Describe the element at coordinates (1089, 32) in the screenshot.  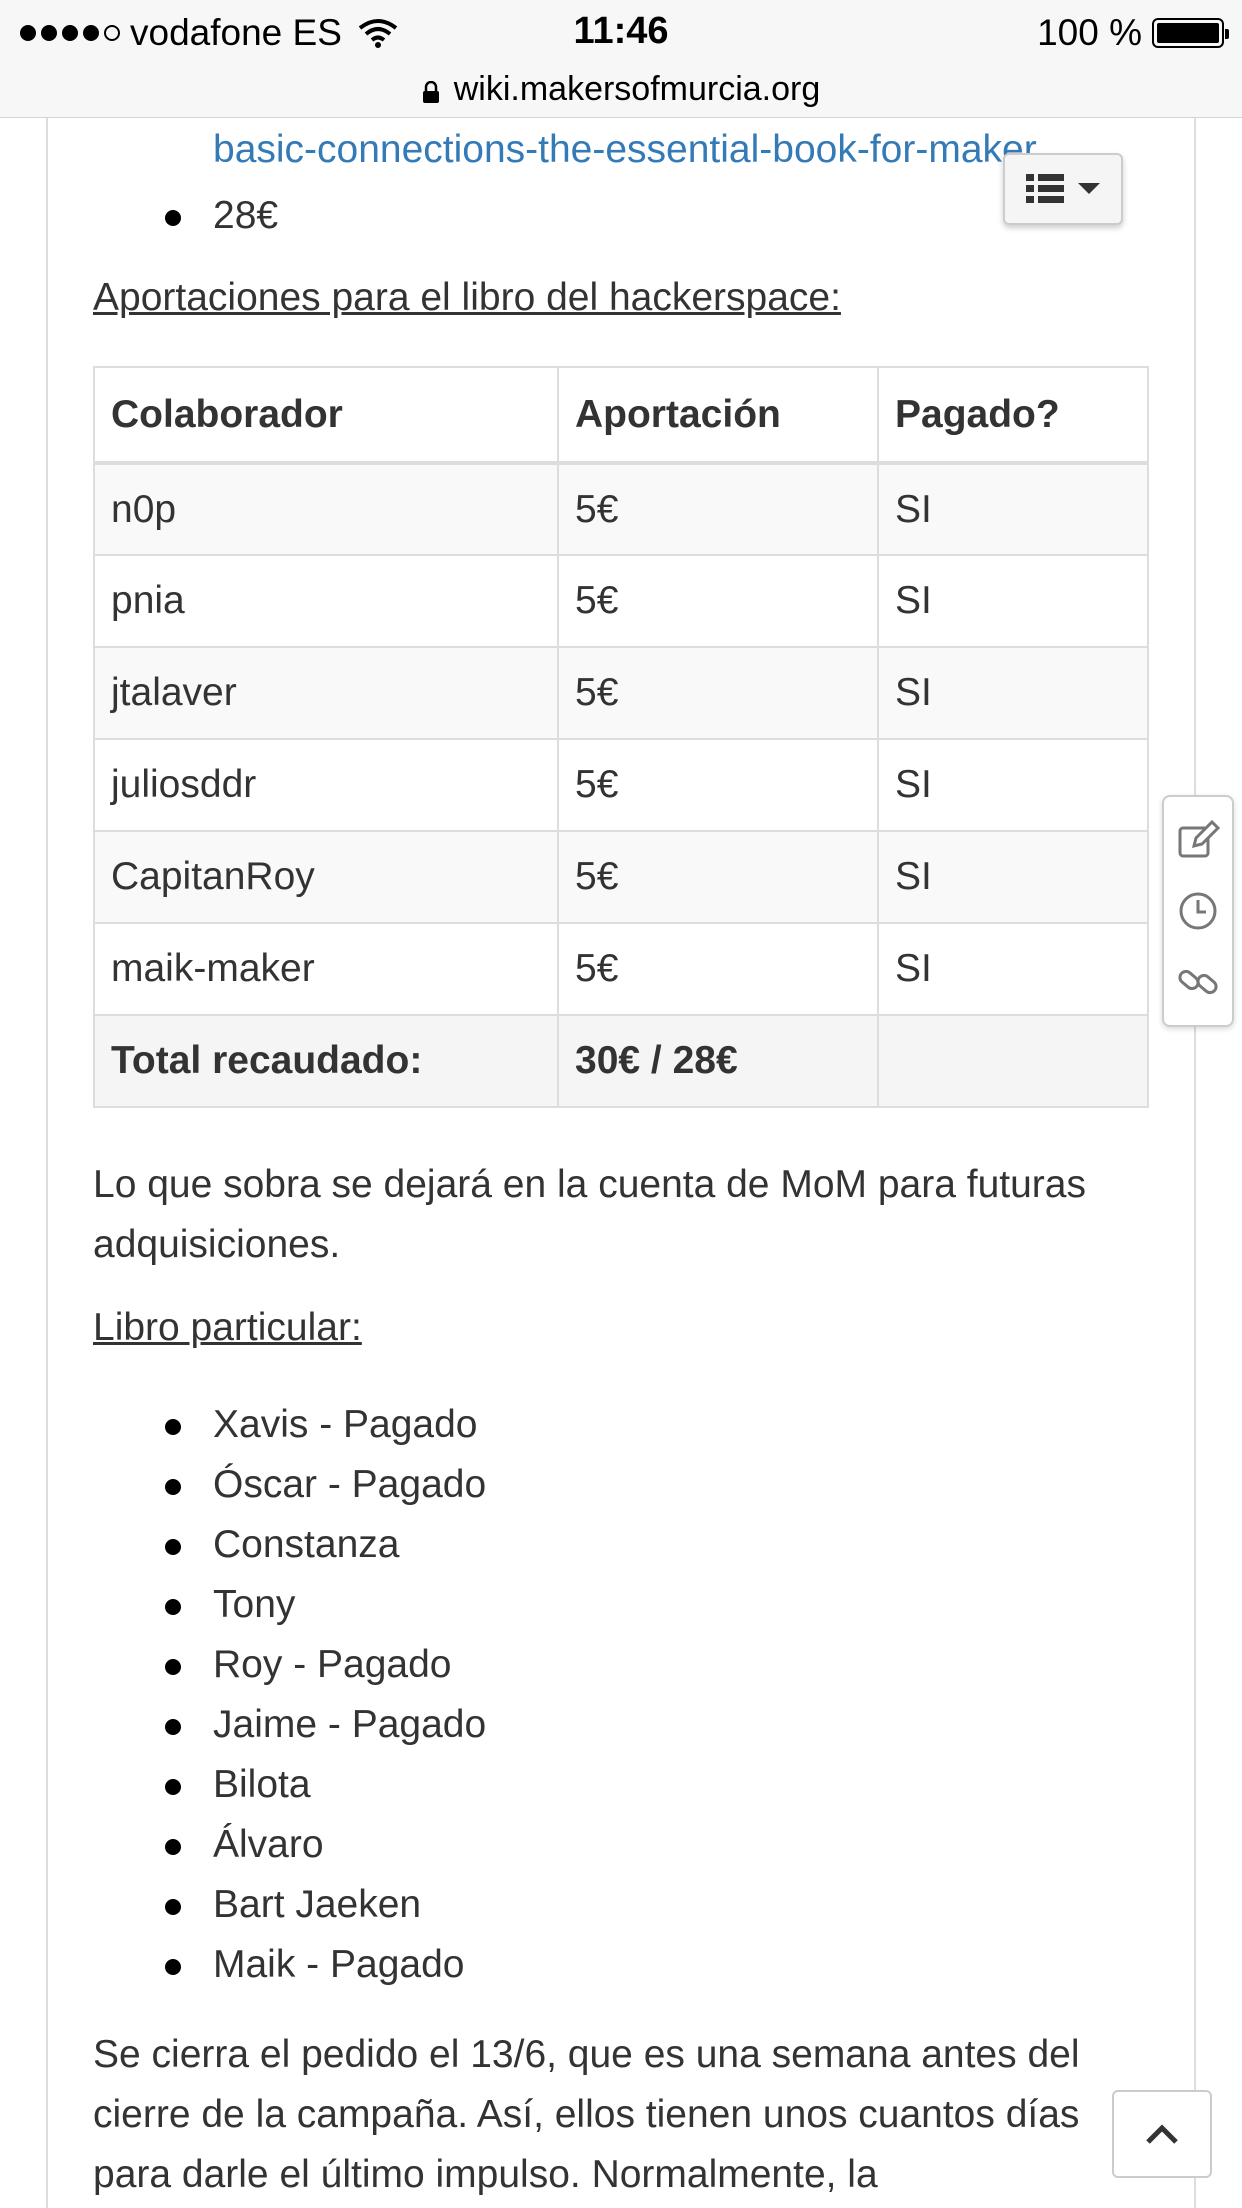
I see `battery-percent: 100 %` at that location.